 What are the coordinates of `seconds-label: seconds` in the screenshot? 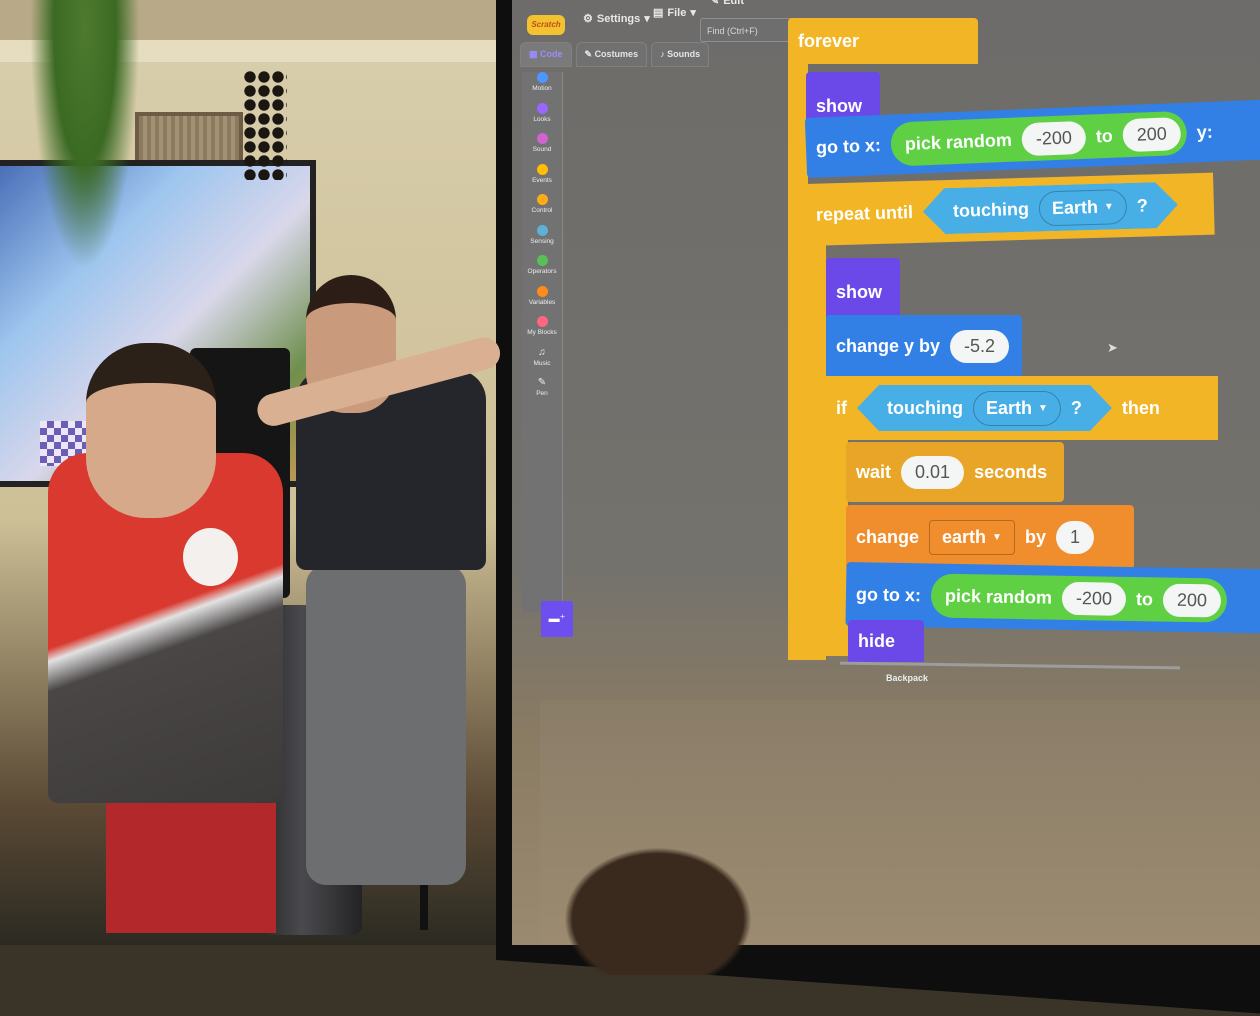 It's located at (1011, 471).